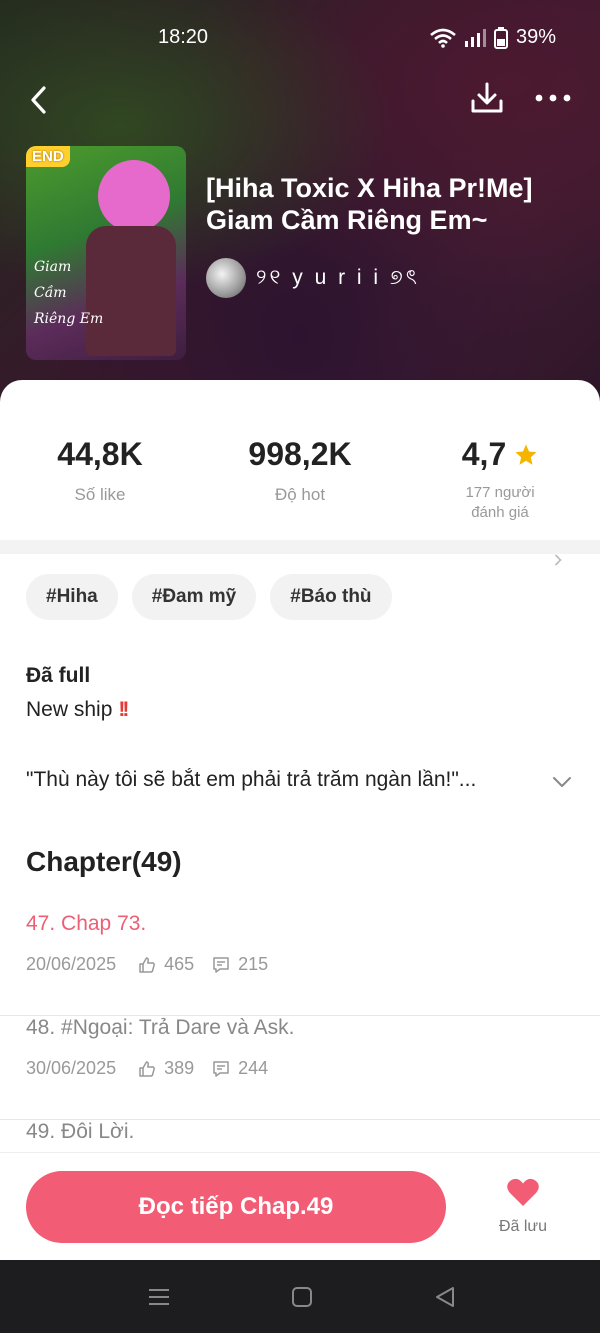 The width and height of the screenshot is (600, 1333). Describe the element at coordinates (183, 37) in the screenshot. I see `status-time: 18:20` at that location.